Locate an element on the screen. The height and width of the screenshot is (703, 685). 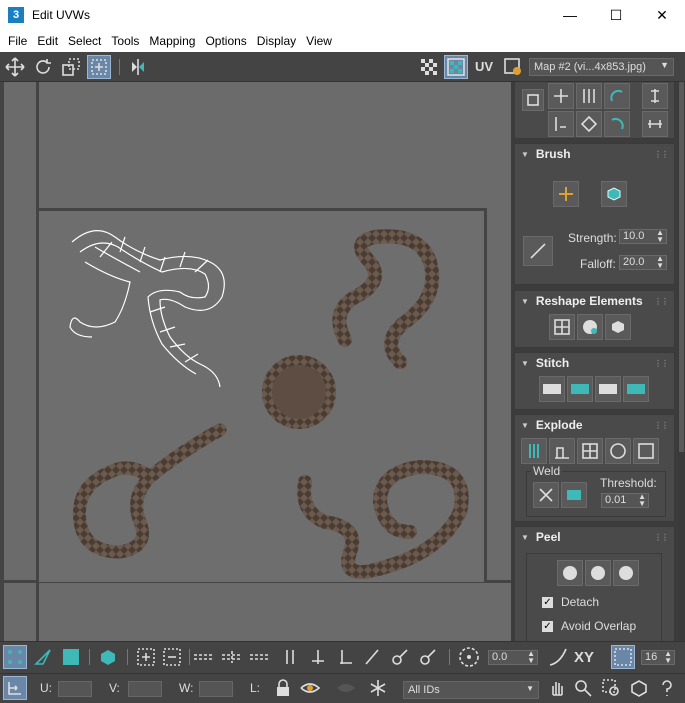
ring-shrink-icon is located at coordinates (346, 657).